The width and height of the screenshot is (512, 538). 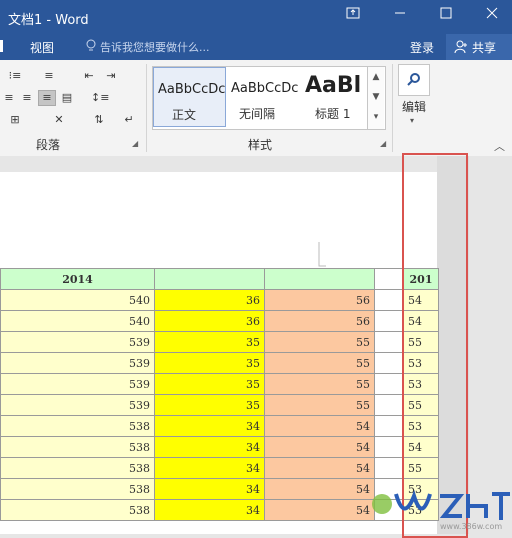 What do you see at coordinates (490, 345) in the screenshot?
I see `vertical-scrollbar` at bounding box center [490, 345].